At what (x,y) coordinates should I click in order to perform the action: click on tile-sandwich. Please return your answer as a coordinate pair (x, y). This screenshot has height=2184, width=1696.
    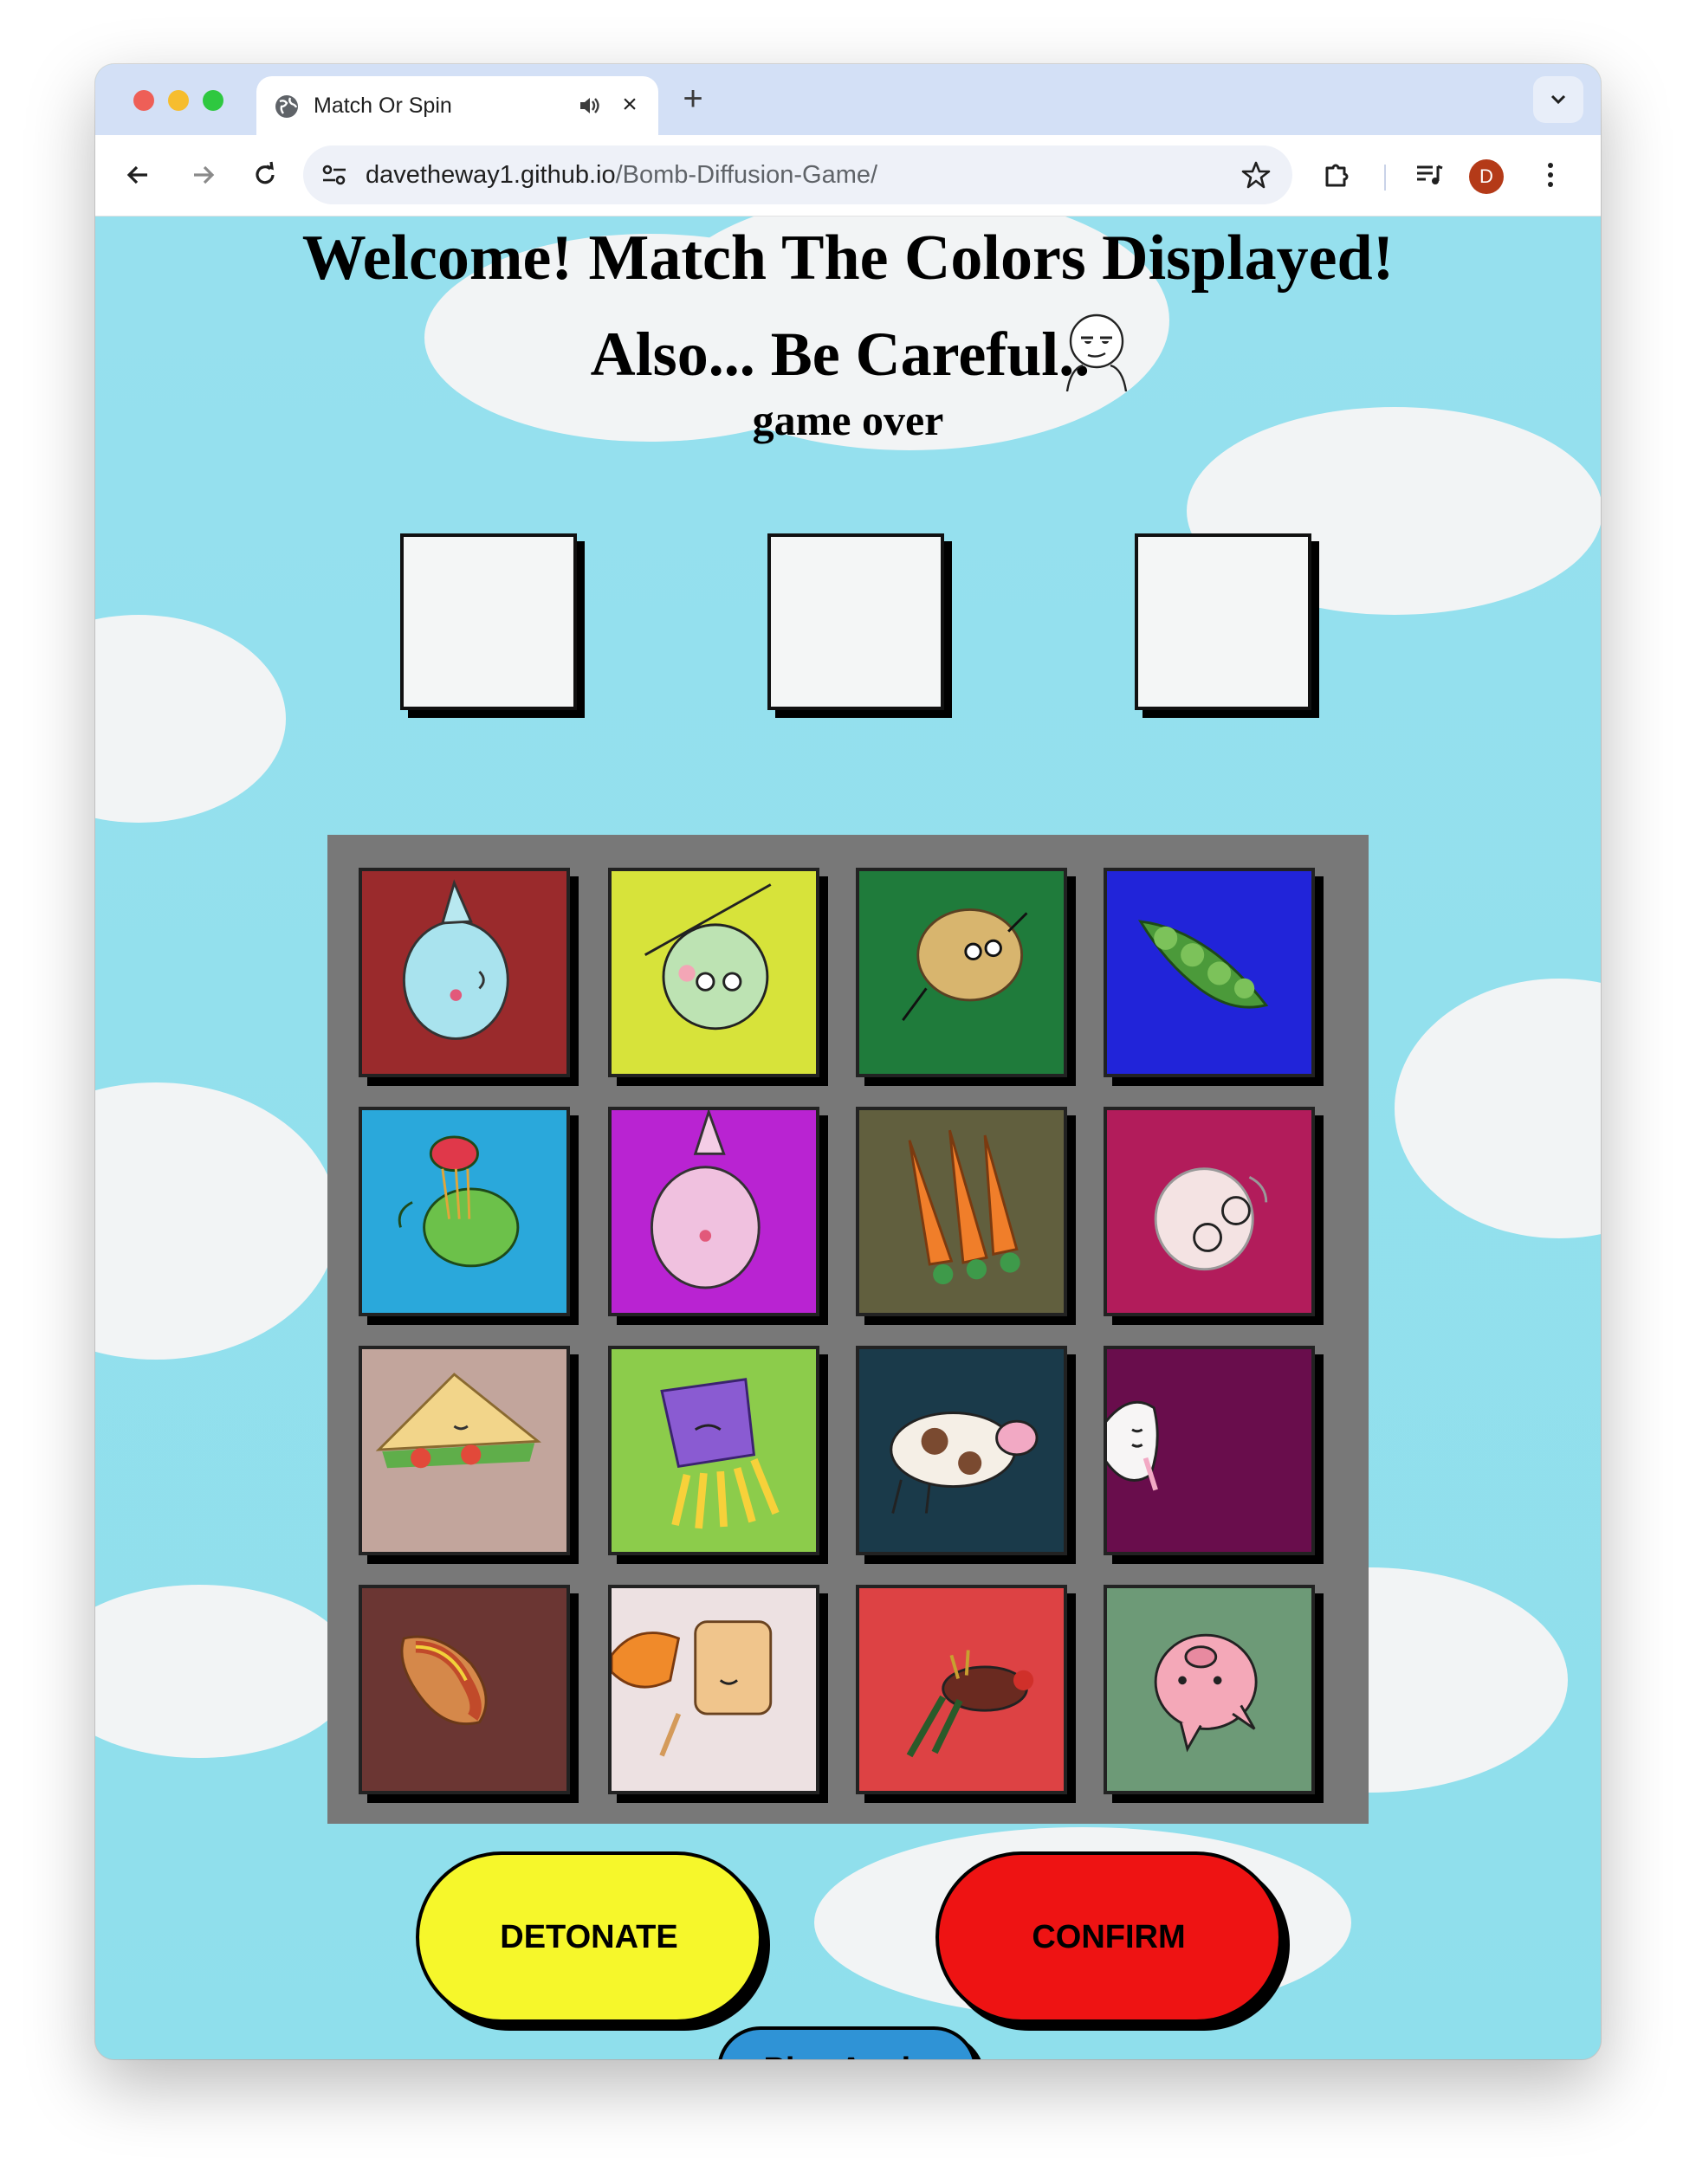
    Looking at the image, I should click on (465, 1450).